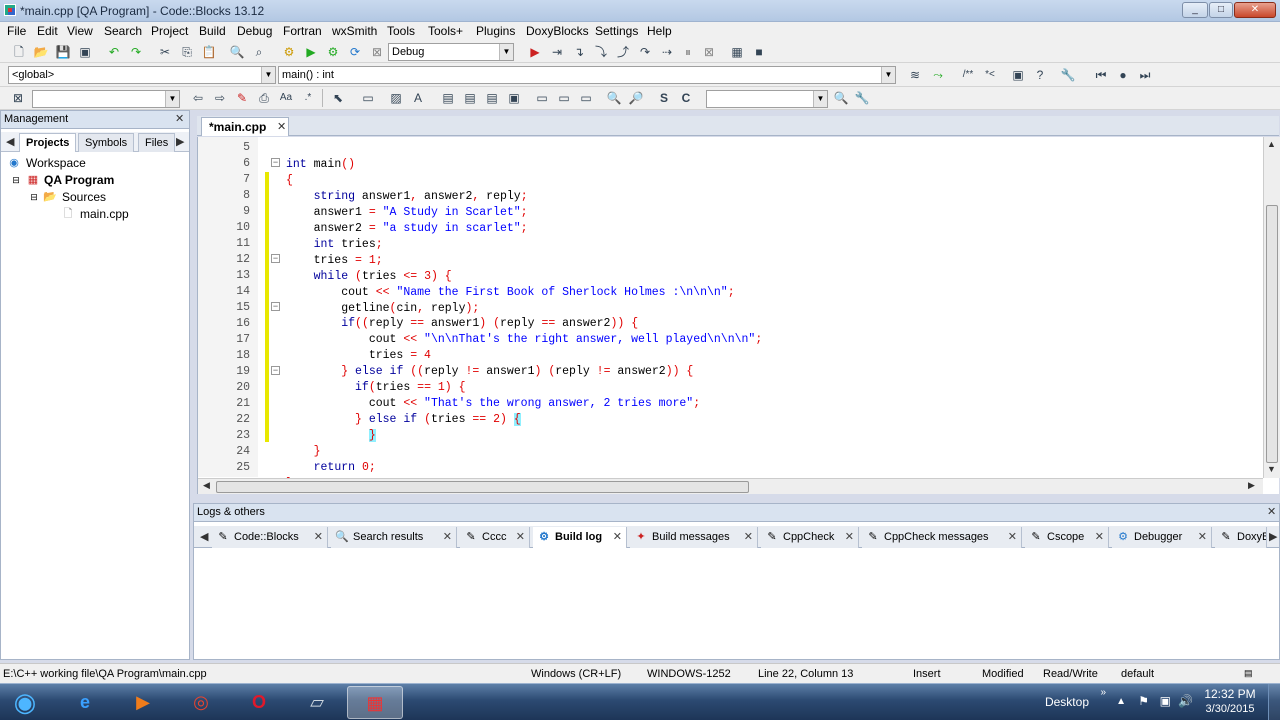 This screenshot has width=1280, height=720. What do you see at coordinates (1145, 75) in the screenshot?
I see `next-bookmark-icon: ⏭` at bounding box center [1145, 75].